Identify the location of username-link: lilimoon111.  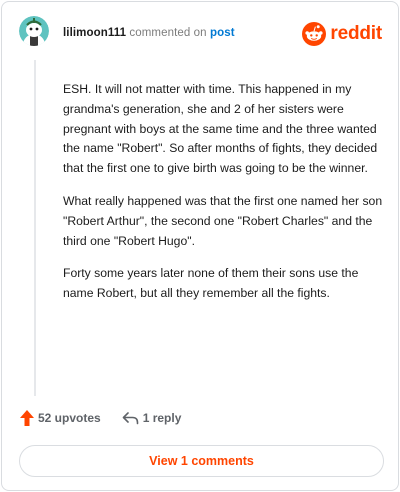
(94, 33).